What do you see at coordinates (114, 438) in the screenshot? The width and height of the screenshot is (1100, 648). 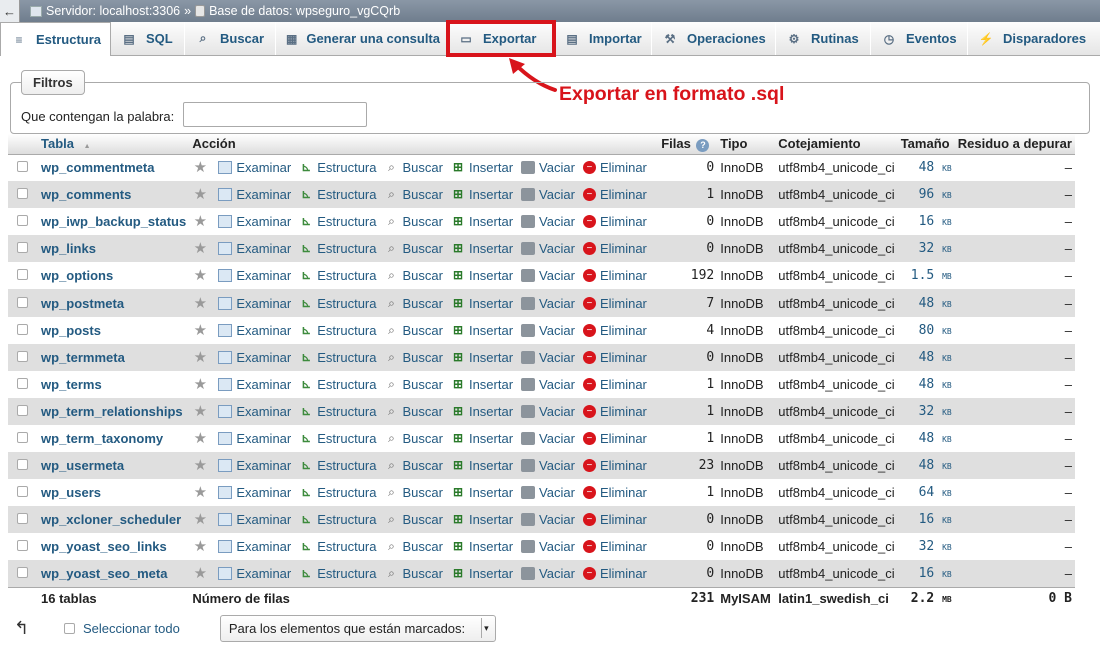 I see `table-name-link: wp_term_taxonomy` at bounding box center [114, 438].